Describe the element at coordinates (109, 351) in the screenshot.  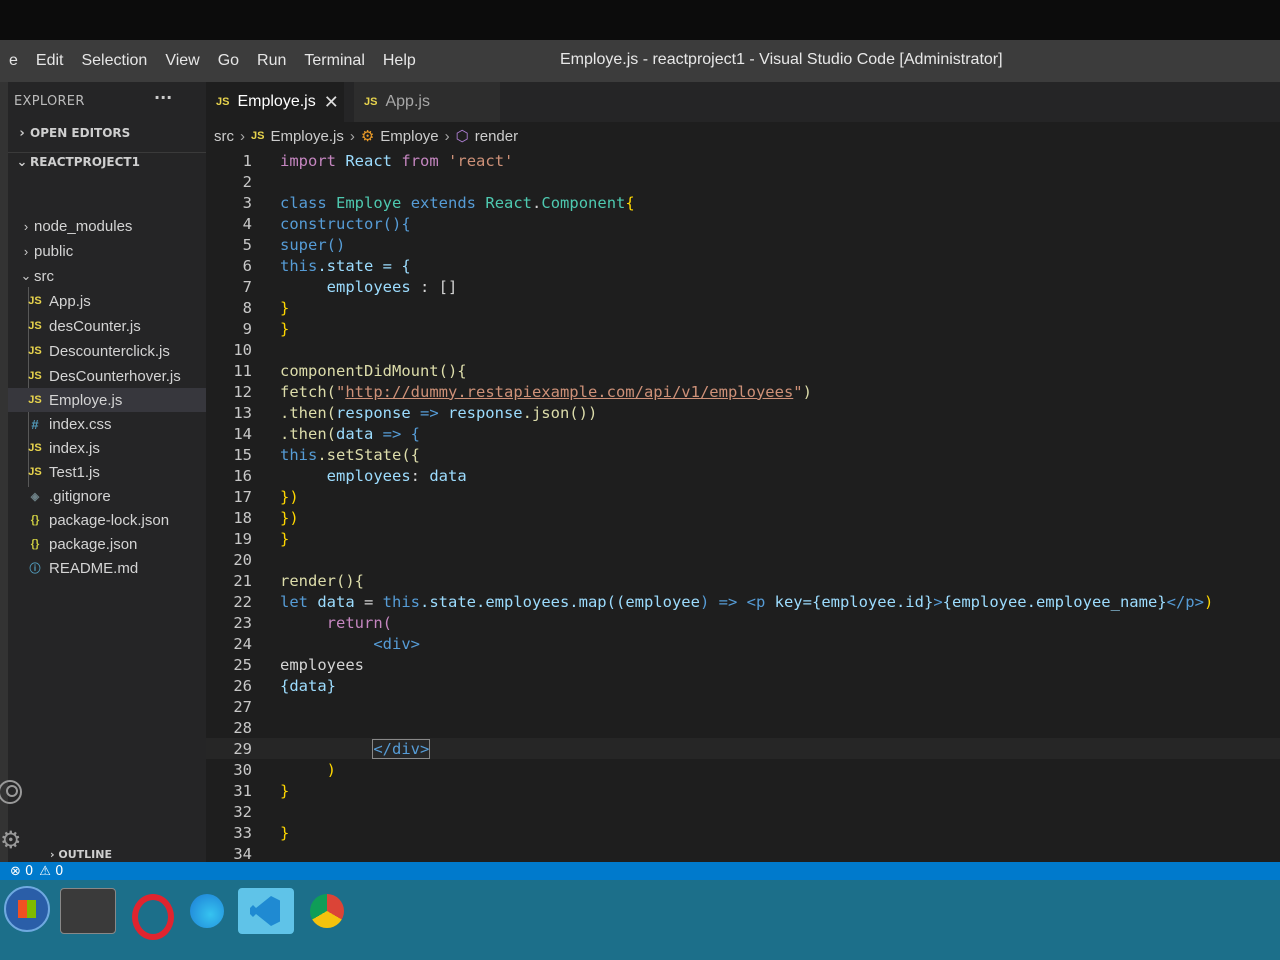
I see `tree-item-label: Descounterclick.js` at that location.